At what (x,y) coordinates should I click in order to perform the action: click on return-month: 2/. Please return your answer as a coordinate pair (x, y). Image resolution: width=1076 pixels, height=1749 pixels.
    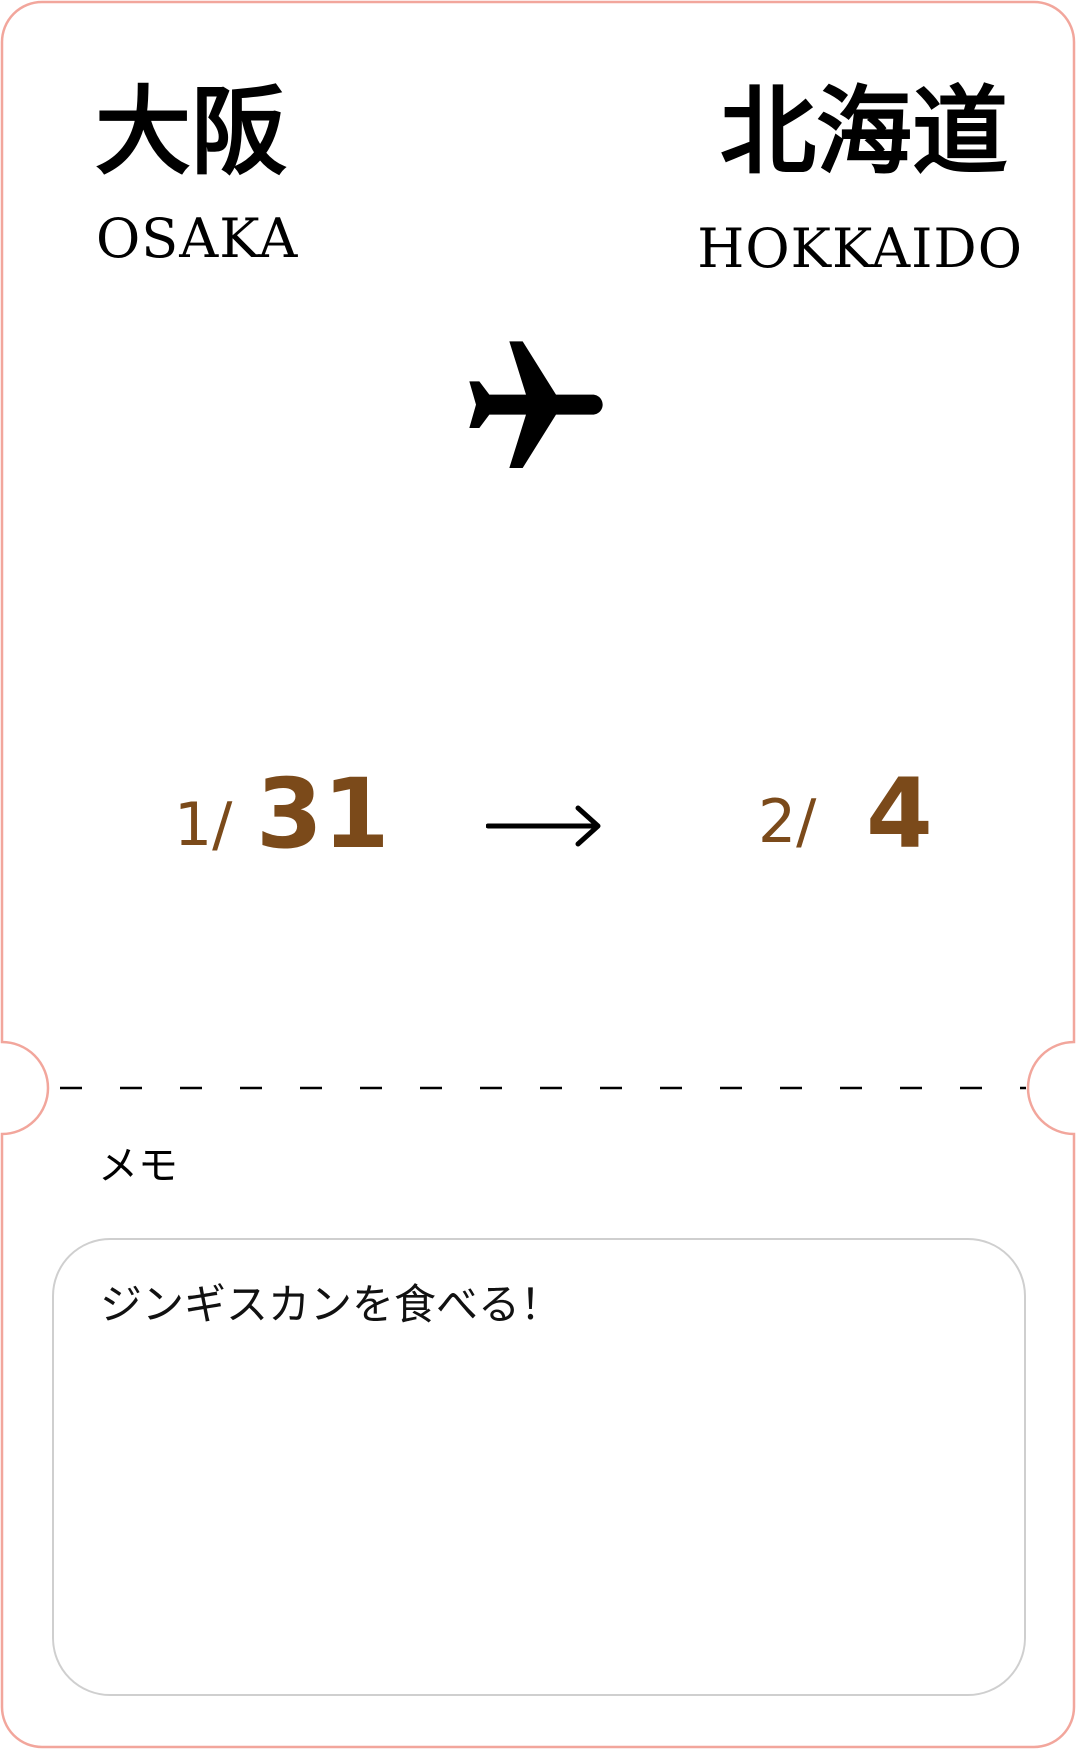
    Looking at the image, I should click on (787, 822).